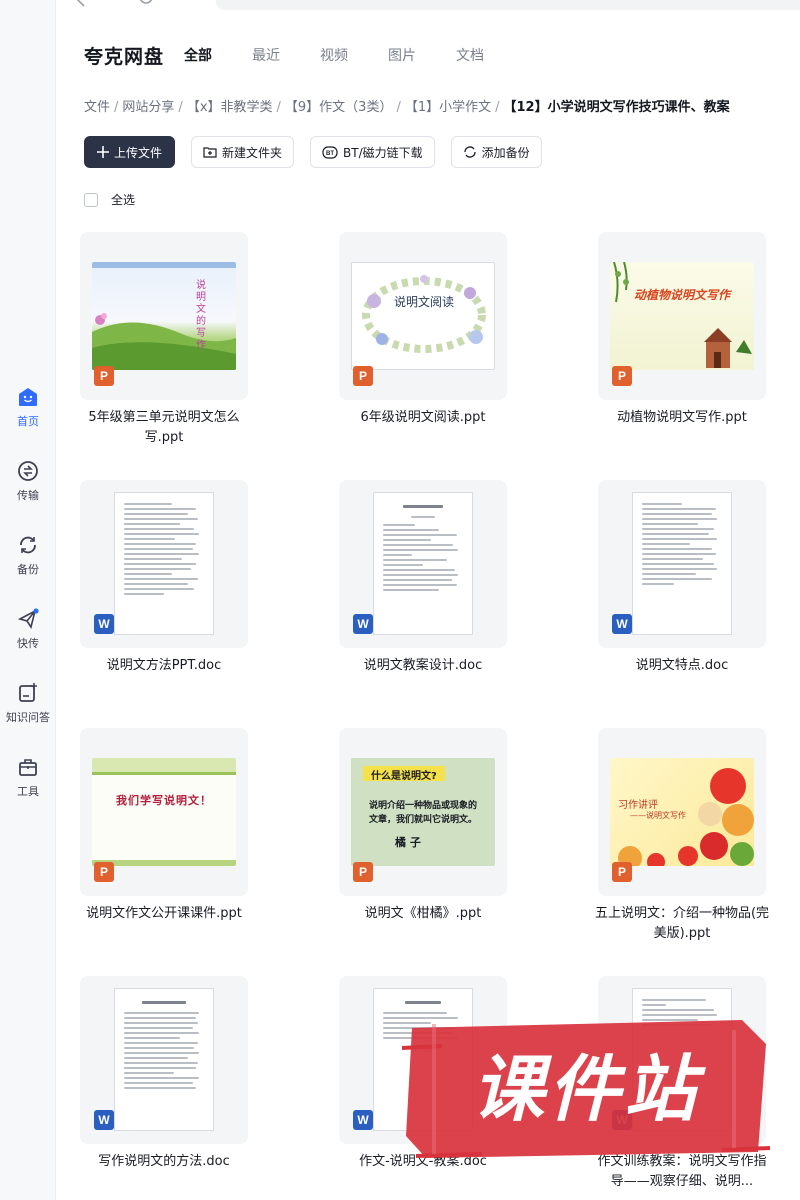 The width and height of the screenshot is (800, 1200). Describe the element at coordinates (28, 703) in the screenshot. I see `sidebar-item-qa: 知识问答` at that location.